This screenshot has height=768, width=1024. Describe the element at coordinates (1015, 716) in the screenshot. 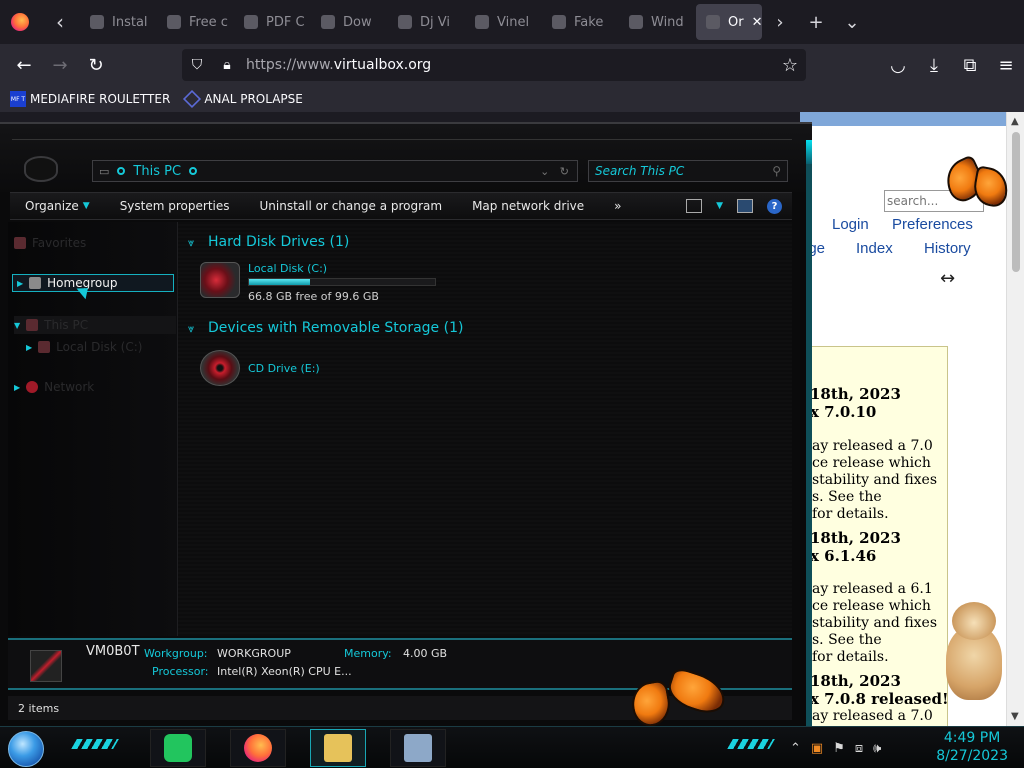

I see `scroll-down-icon: ▼` at that location.